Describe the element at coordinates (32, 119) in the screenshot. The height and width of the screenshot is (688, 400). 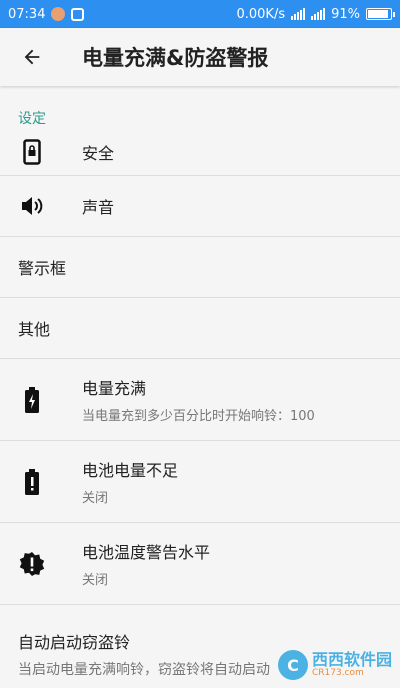
I see `section-header-settings: 设定` at that location.